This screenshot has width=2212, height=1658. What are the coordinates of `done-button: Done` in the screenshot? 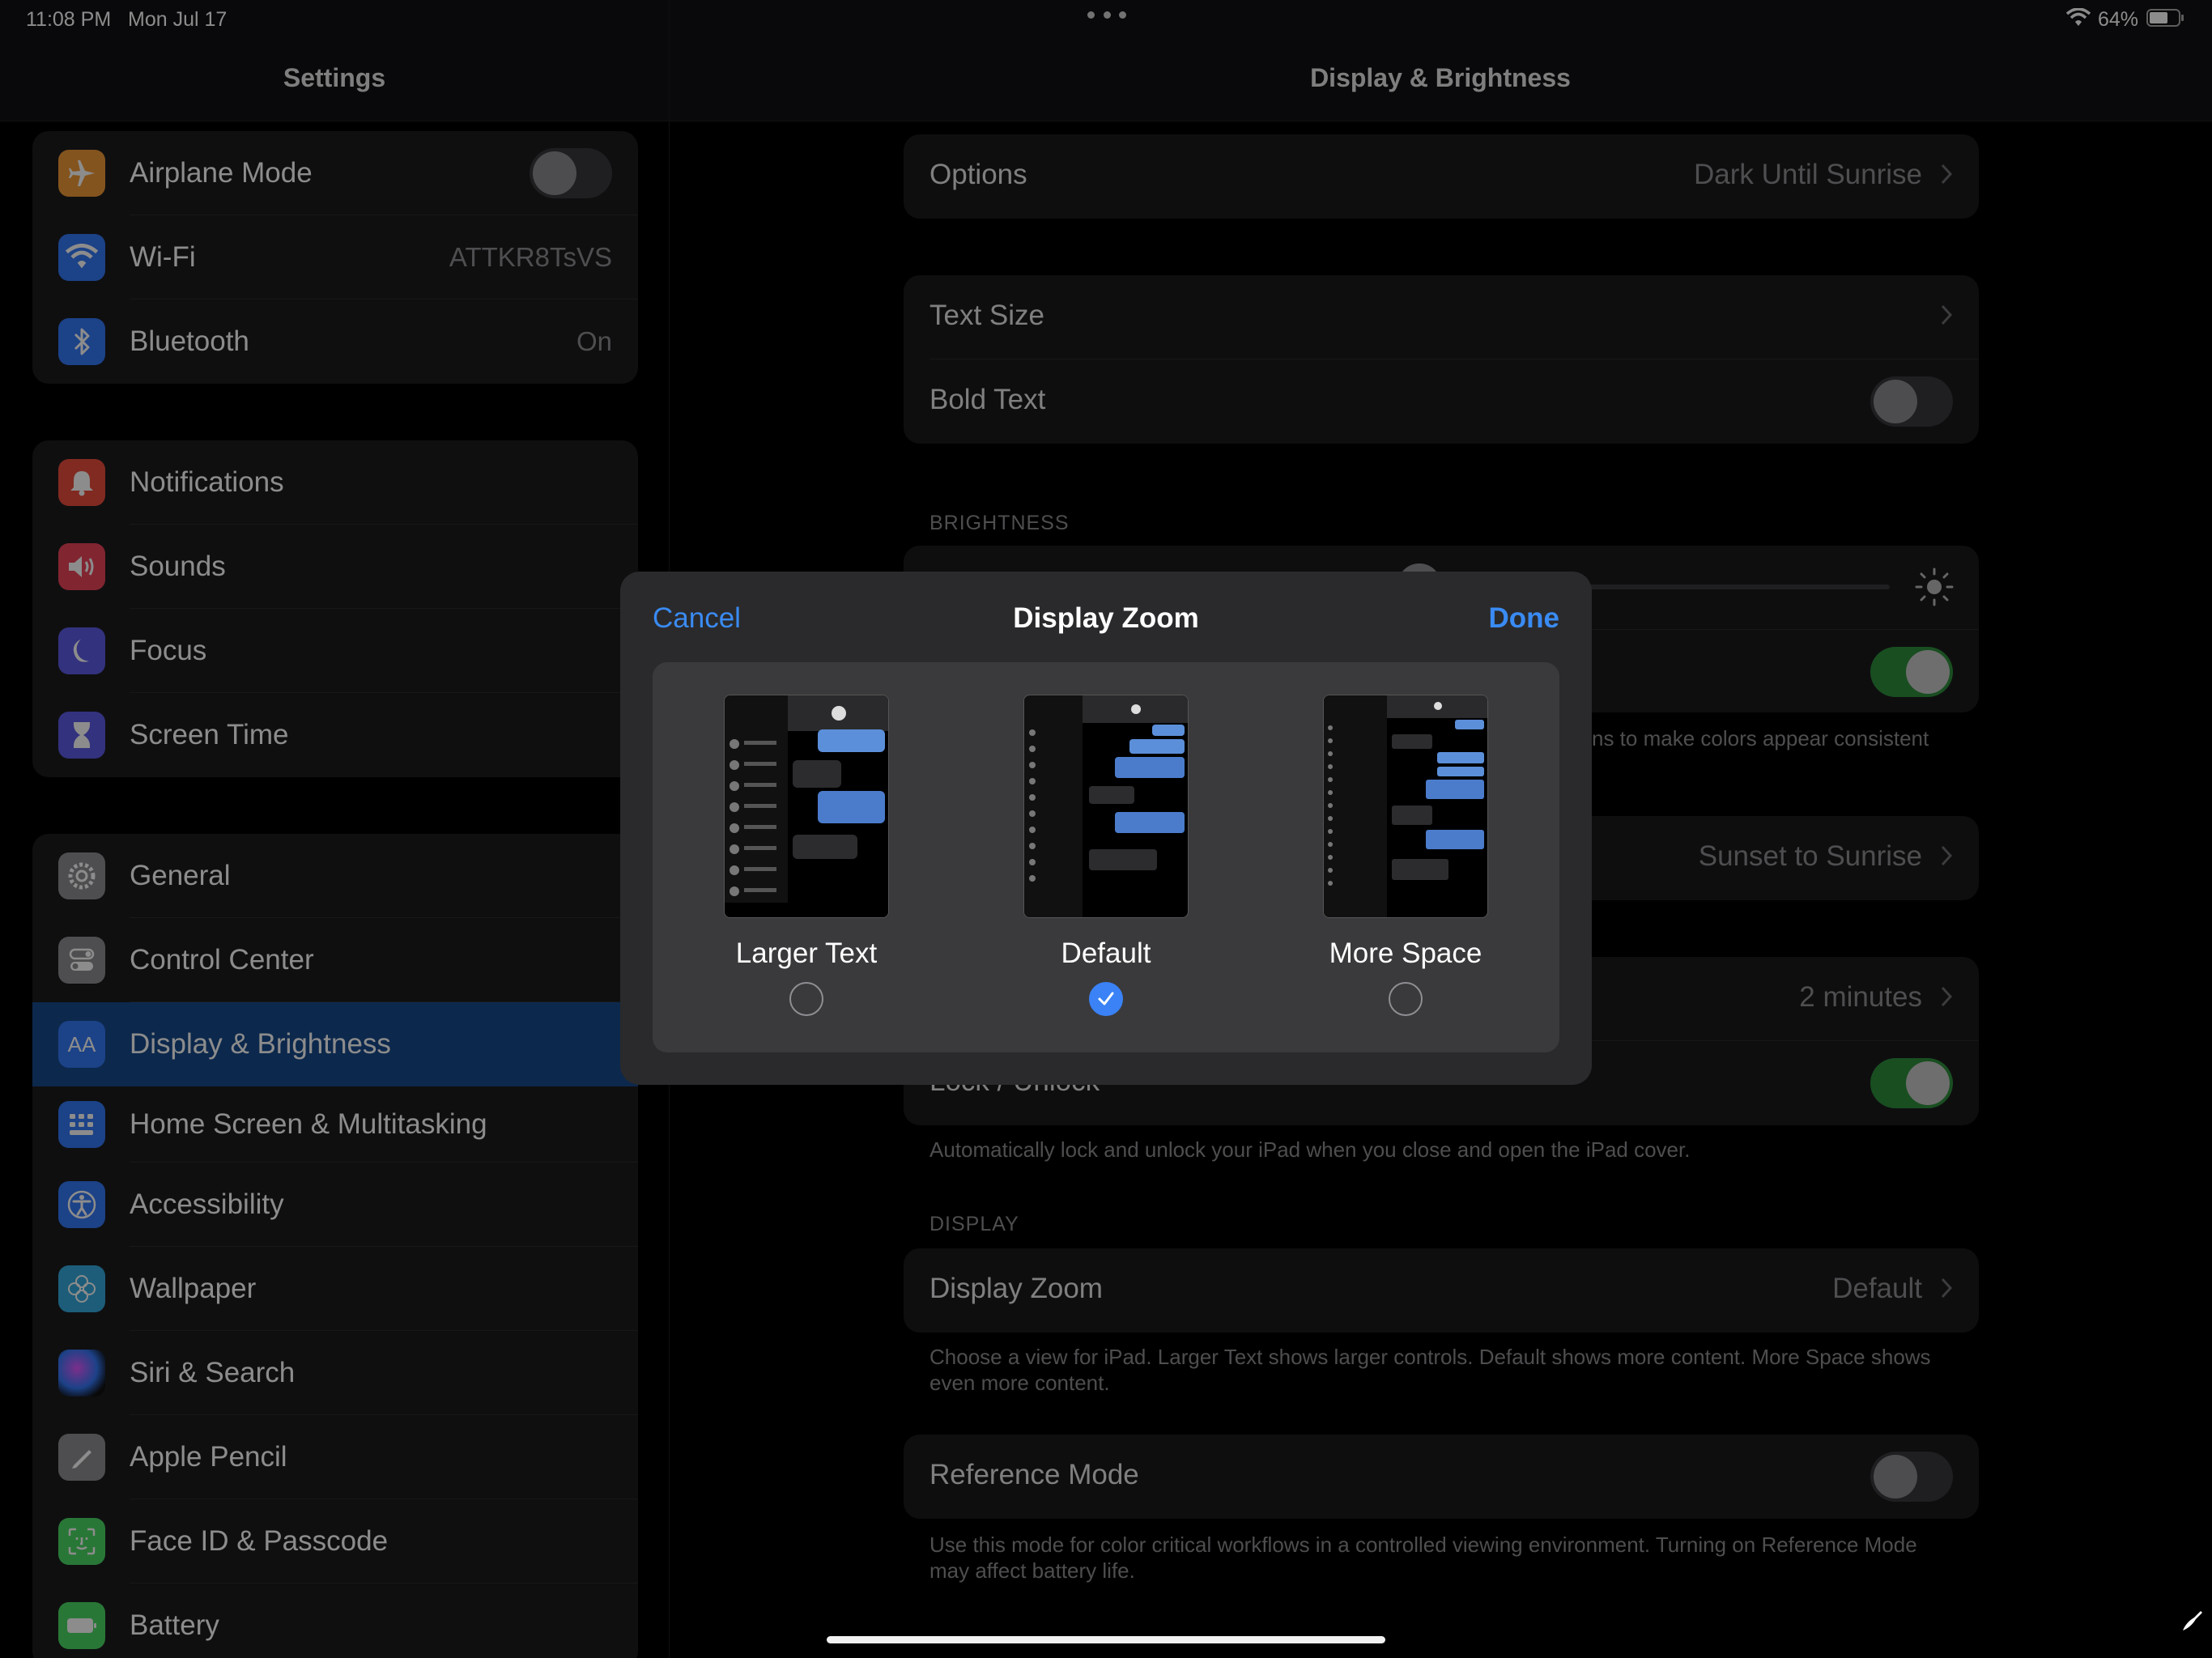 It's located at (1524, 618).